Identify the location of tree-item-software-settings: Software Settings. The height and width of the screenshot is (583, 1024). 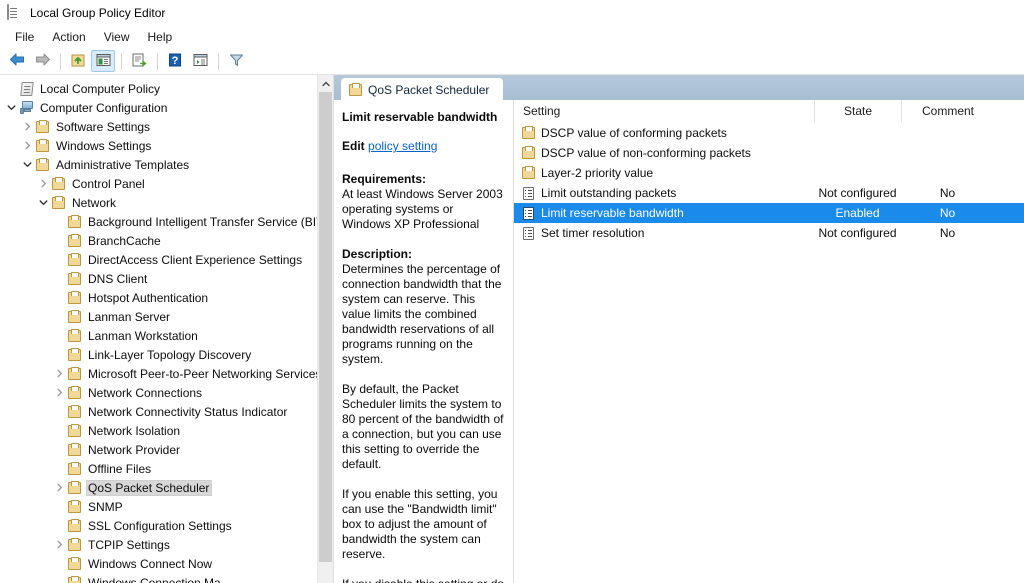
(158, 126).